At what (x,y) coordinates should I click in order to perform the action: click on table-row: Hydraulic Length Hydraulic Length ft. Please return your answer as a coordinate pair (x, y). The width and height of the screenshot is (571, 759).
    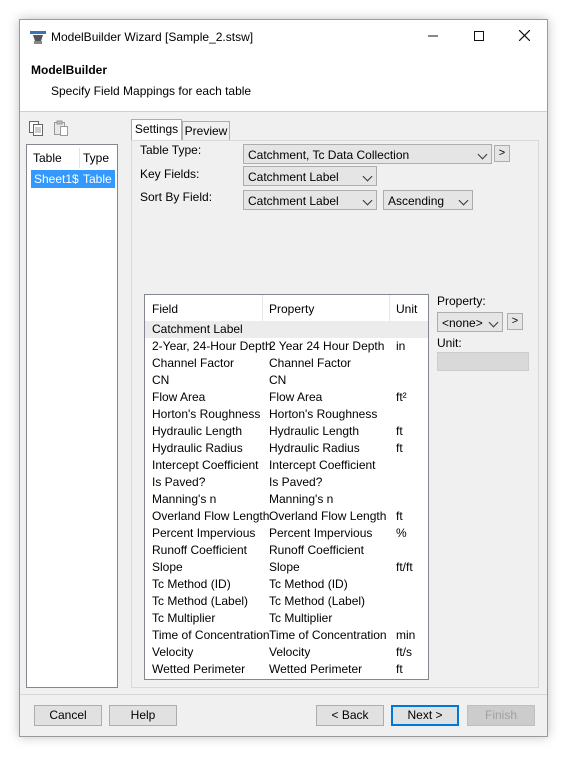
    Looking at the image, I should click on (286, 431).